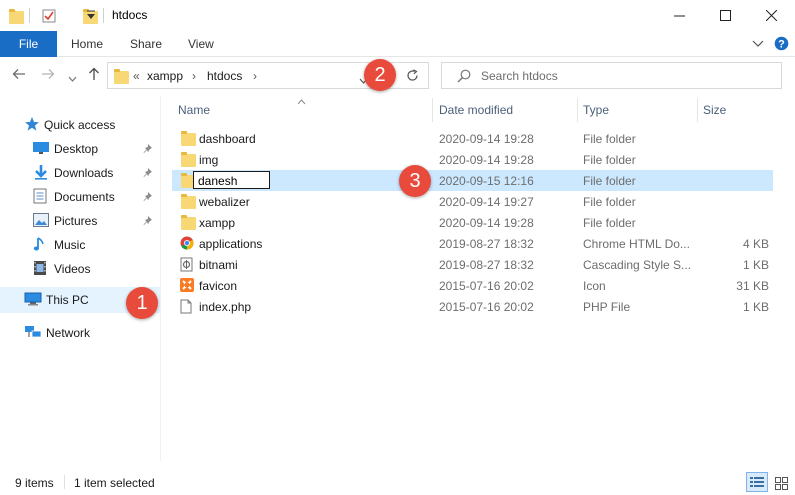 The image size is (795, 495). I want to click on sidebar-item-label: Downloads, so click(84, 173).